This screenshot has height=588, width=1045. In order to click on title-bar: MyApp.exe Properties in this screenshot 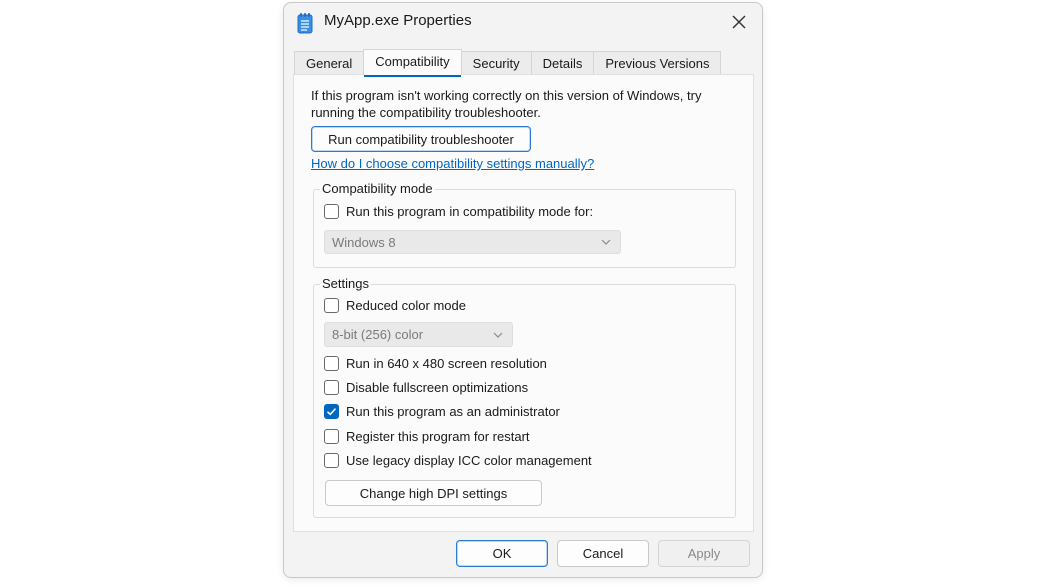, I will do `click(523, 23)`.